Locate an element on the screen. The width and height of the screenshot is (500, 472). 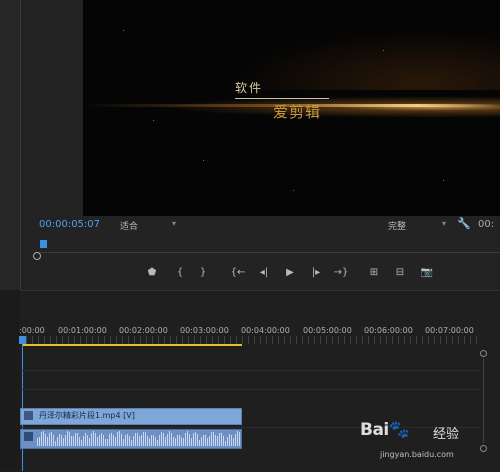
extract-icon: ⊟ is located at coordinates (400, 272).